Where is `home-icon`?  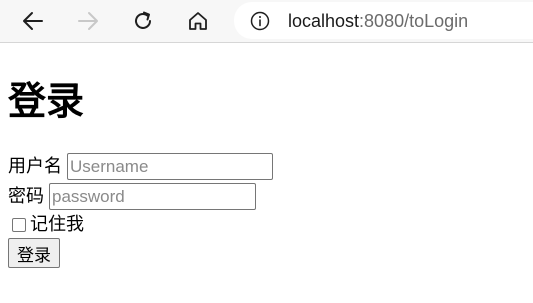
home-icon is located at coordinates (198, 21).